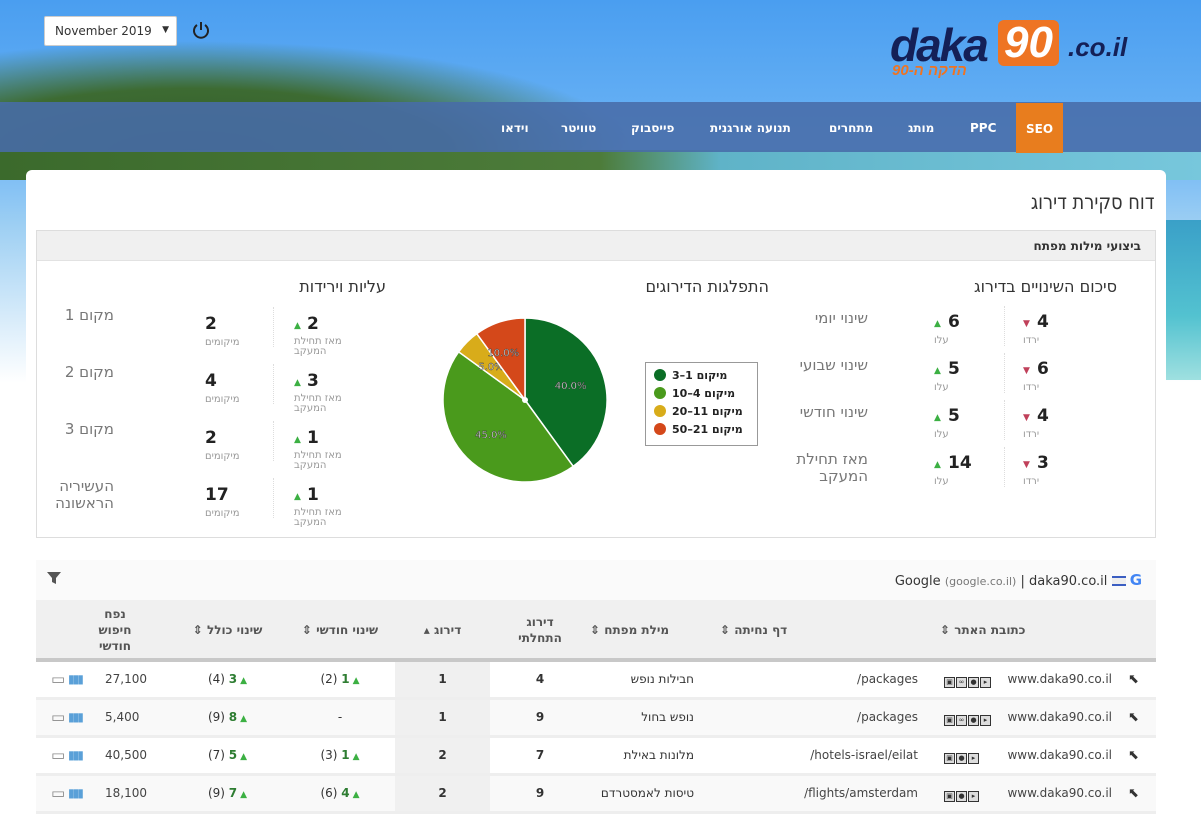 The width and height of the screenshot is (1201, 830). What do you see at coordinates (973, 796) in the screenshot?
I see `video-icon: ▸` at bounding box center [973, 796].